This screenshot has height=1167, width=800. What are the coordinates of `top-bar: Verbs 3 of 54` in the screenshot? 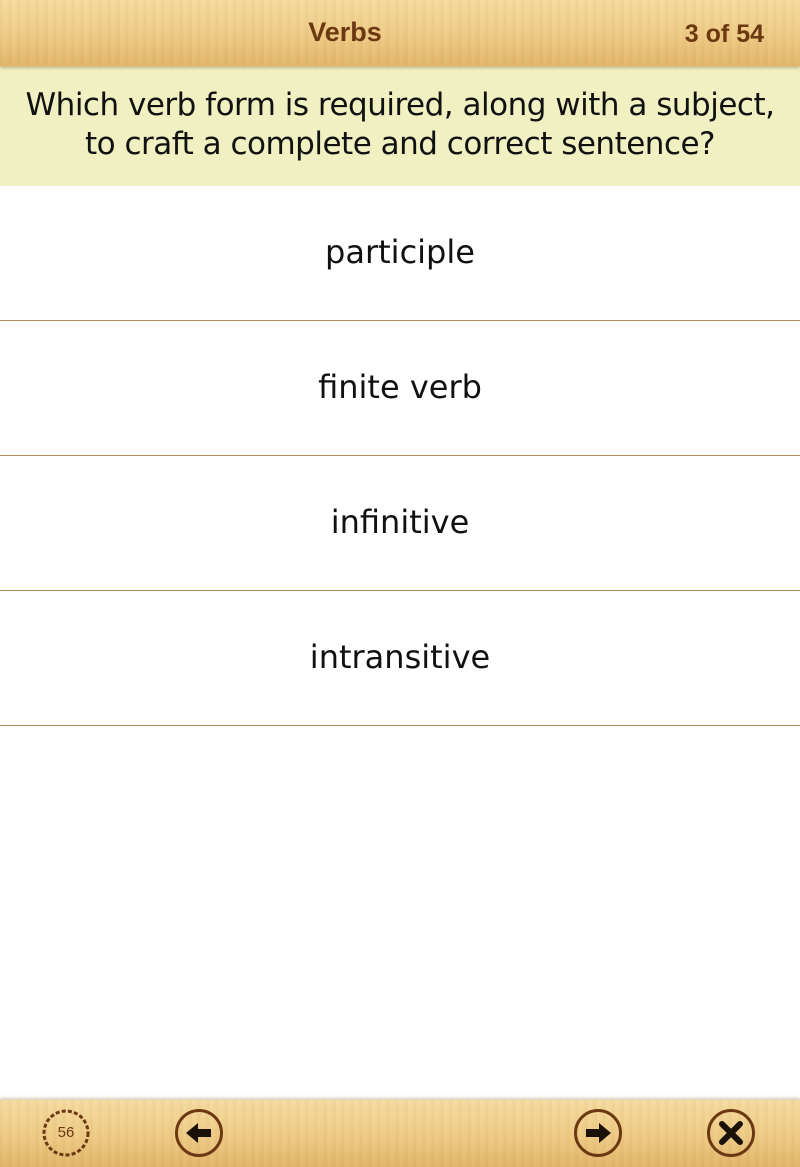 It's located at (400, 33).